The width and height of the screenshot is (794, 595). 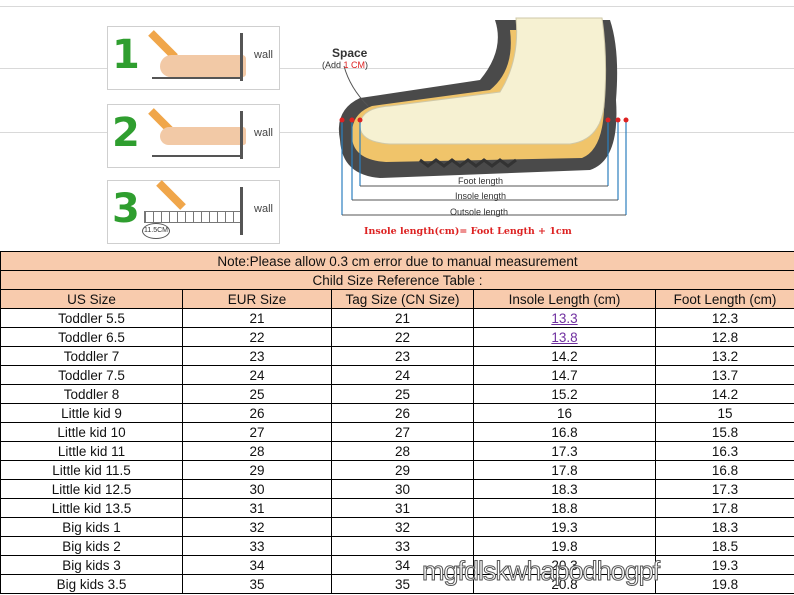 I want to click on table-cell: 15, so click(x=724, y=413).